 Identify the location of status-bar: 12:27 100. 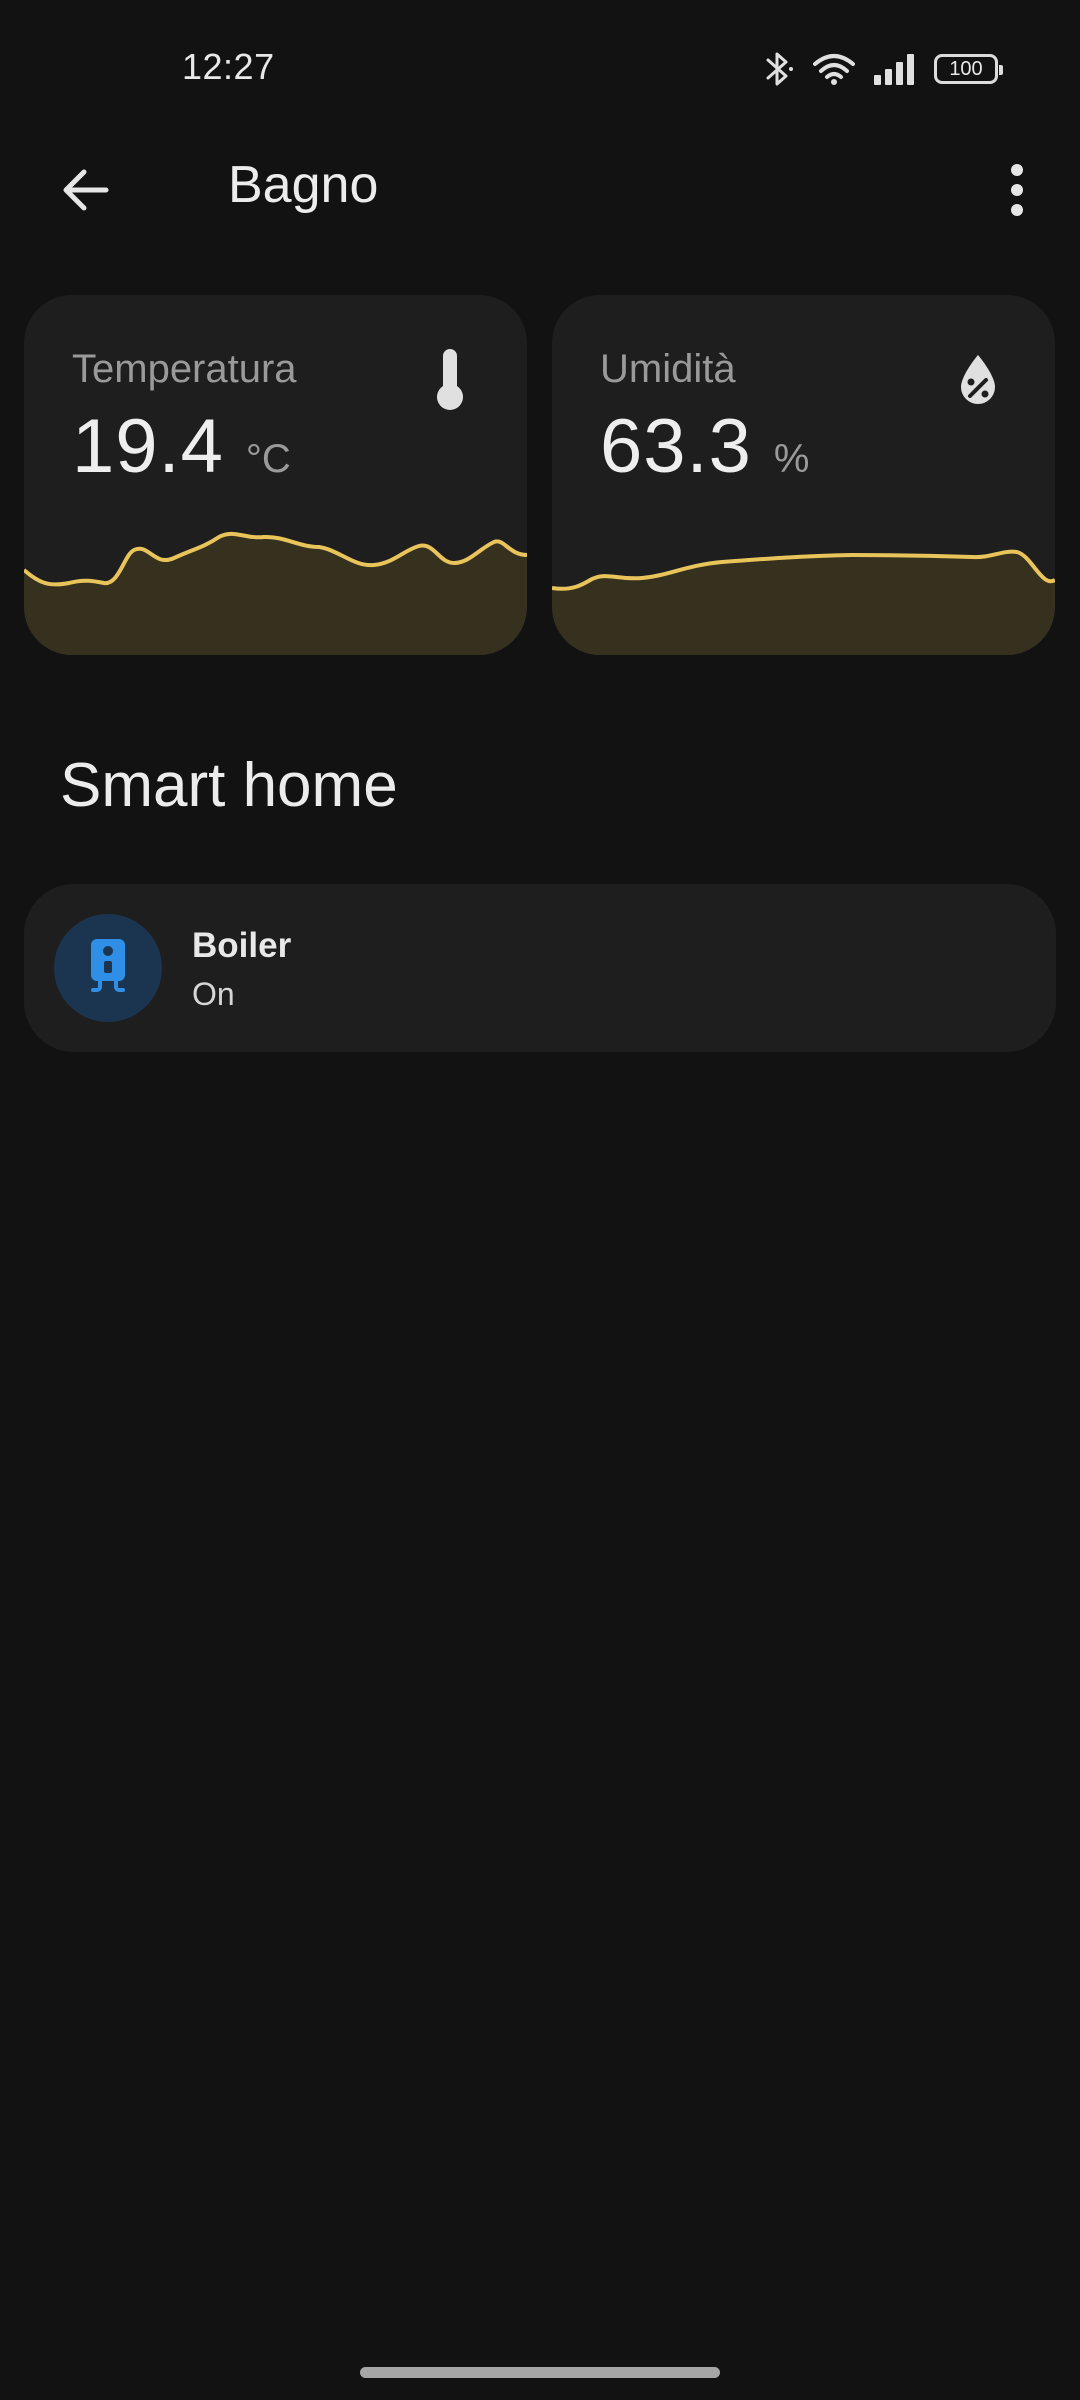
(540, 67).